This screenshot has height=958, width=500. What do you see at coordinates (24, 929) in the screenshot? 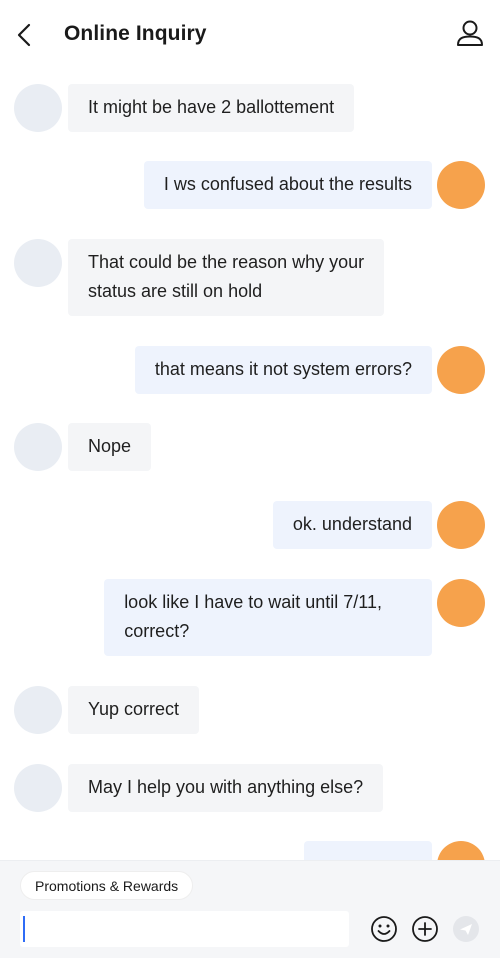
I see `text-caret` at bounding box center [24, 929].